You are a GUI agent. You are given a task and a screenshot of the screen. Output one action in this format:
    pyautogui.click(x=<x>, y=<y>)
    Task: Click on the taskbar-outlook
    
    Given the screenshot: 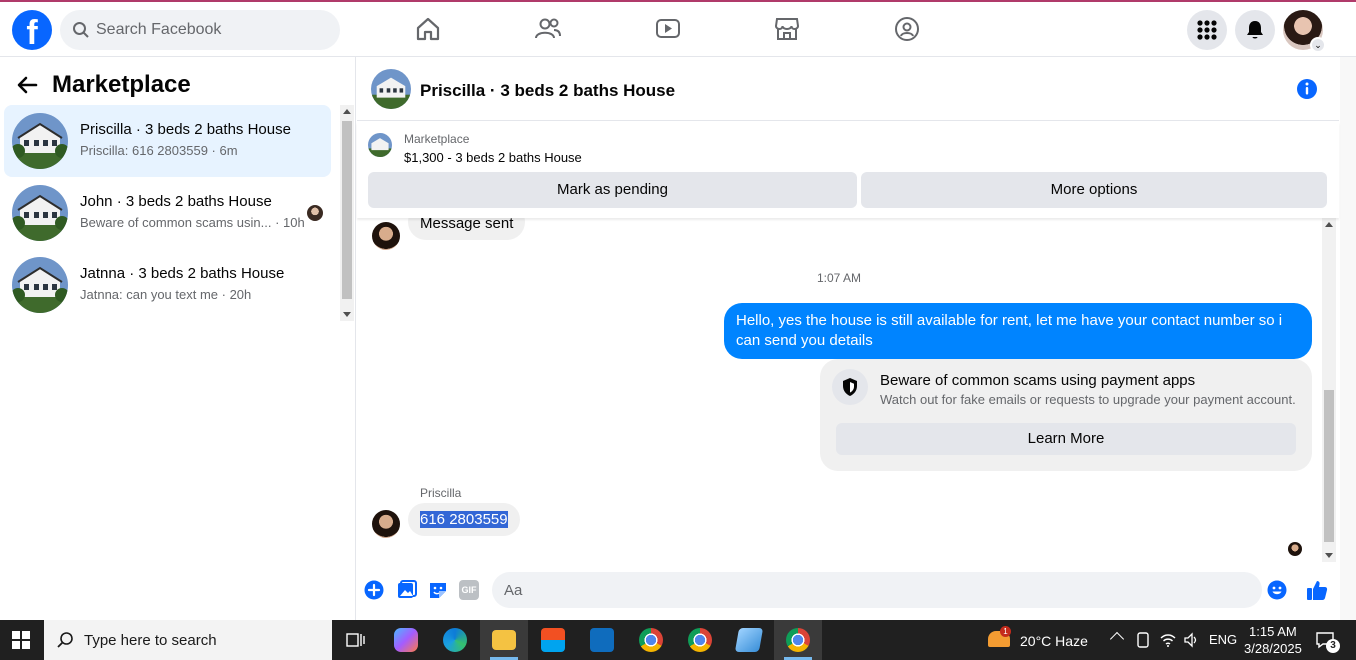 What is the action you would take?
    pyautogui.click(x=602, y=640)
    